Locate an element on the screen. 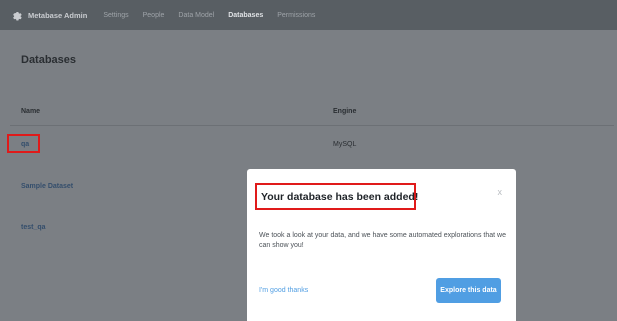  highlight-box-modal-title: Your database has been added! is located at coordinates (337, 196).